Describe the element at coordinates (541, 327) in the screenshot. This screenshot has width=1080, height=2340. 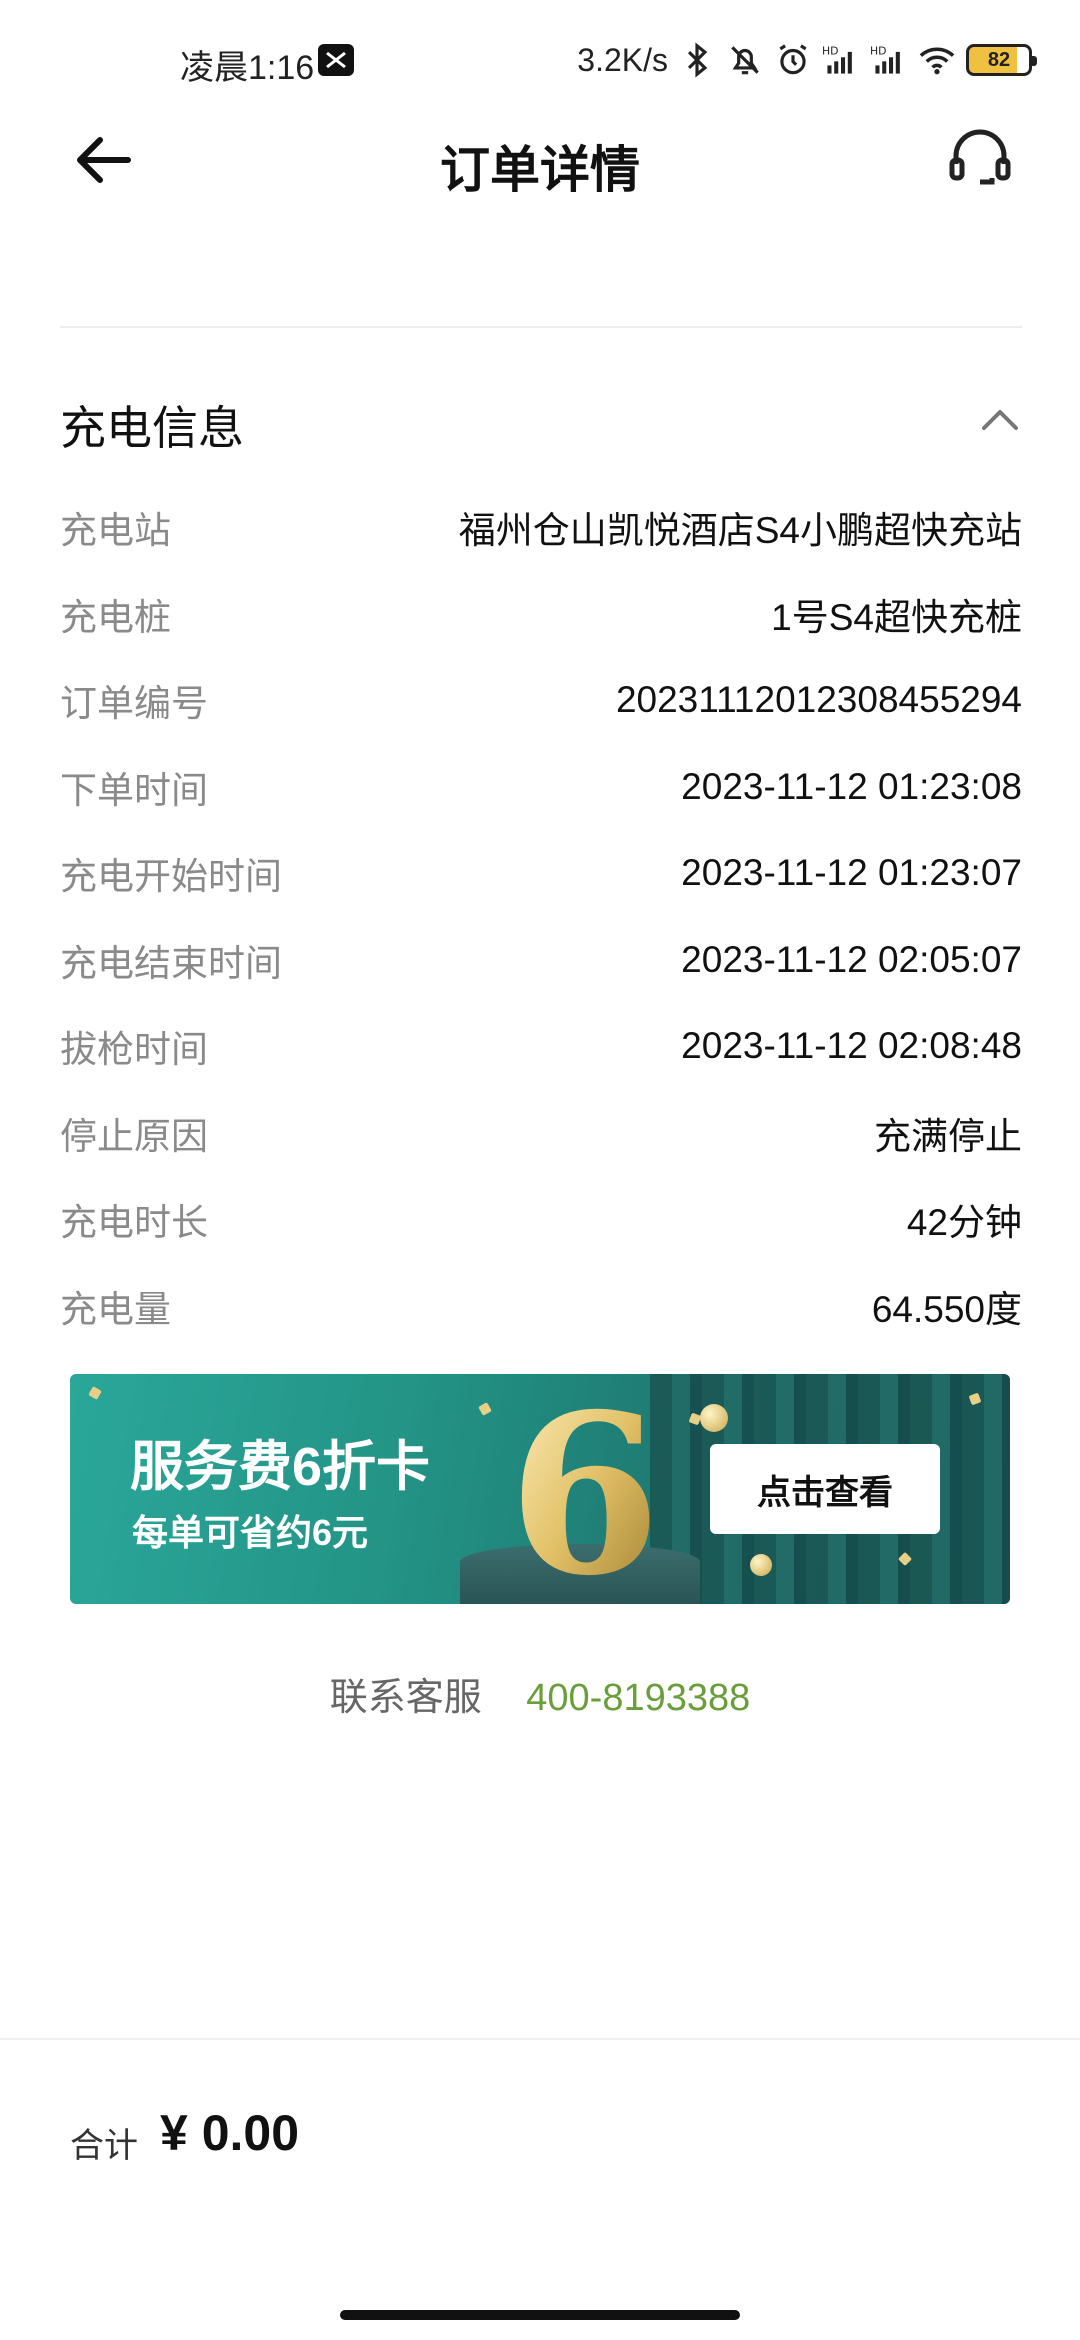
I see `divider` at that location.